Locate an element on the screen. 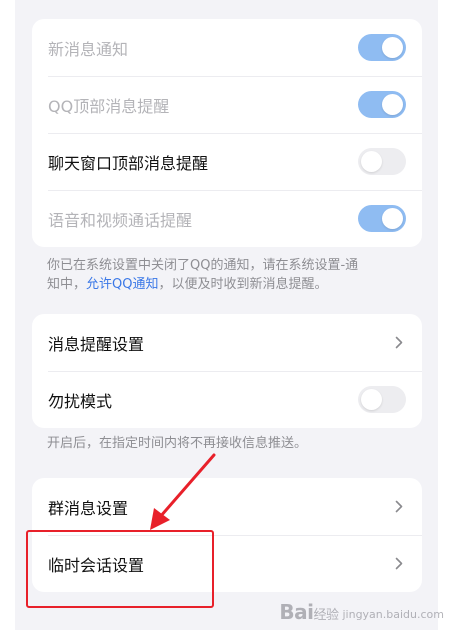 This screenshot has height=630, width=452. watermark-logo: Bai经验 is located at coordinates (309, 612).